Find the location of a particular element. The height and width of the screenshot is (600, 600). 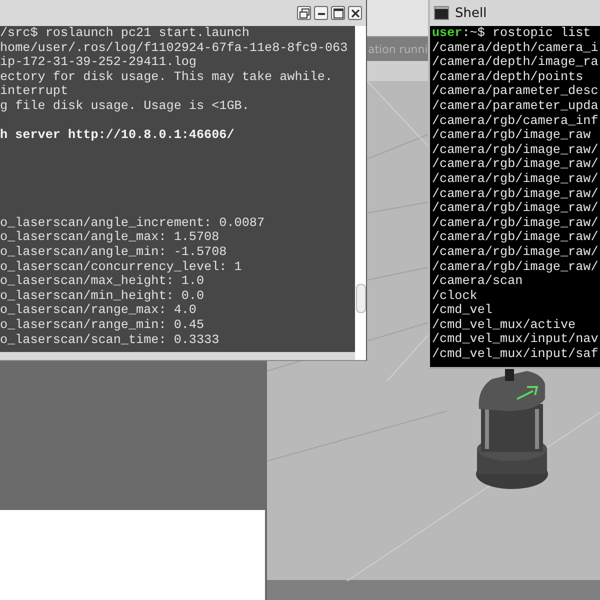

output-line: /cmd_vel_mux/input/nav is located at coordinates (516, 340).